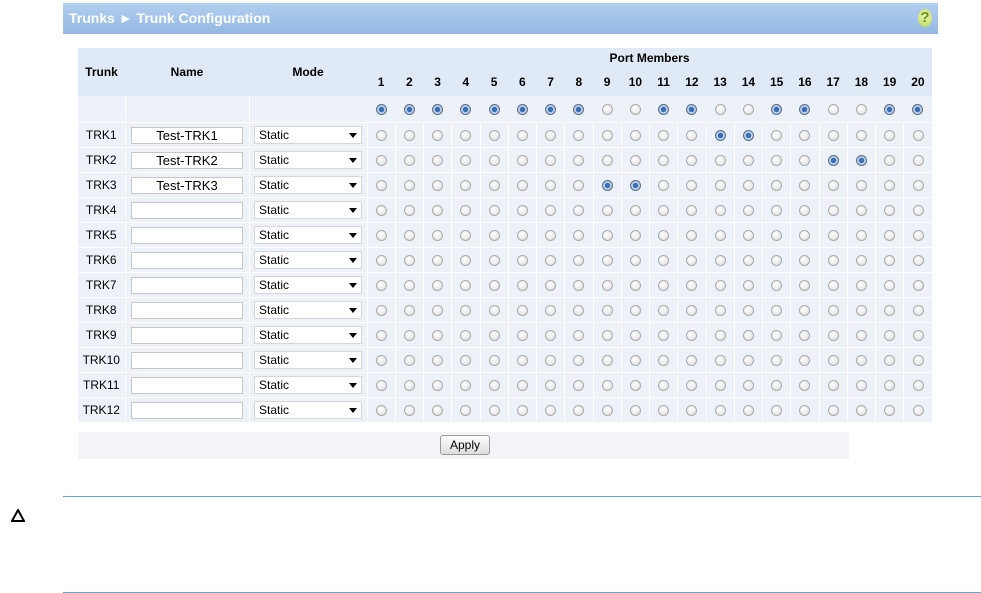  What do you see at coordinates (187, 185) in the screenshot?
I see `trunk-name-input: Test-TRK3` at bounding box center [187, 185].